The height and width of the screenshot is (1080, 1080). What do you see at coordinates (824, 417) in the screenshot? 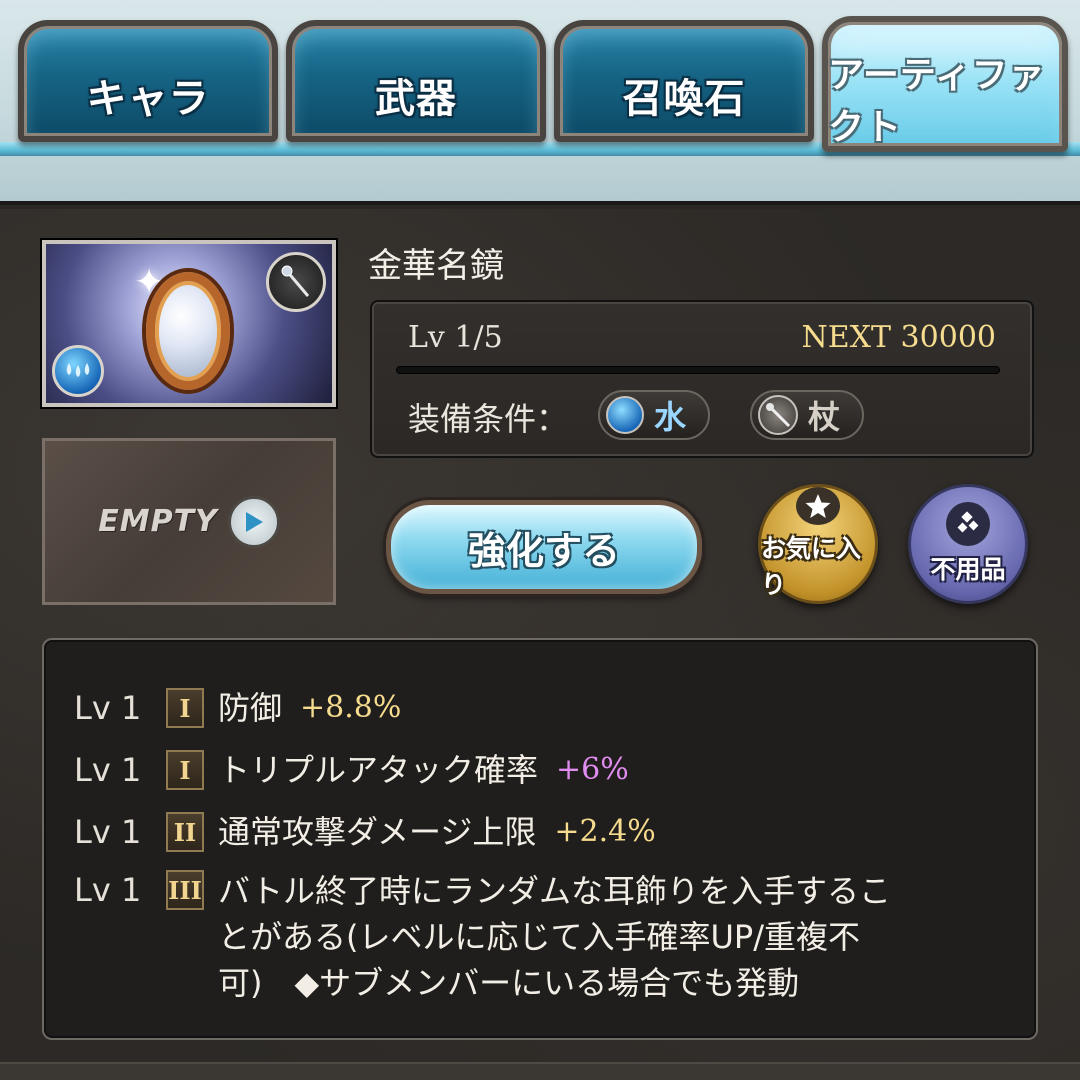
I see `condition-weapon-text: 杖` at bounding box center [824, 417].